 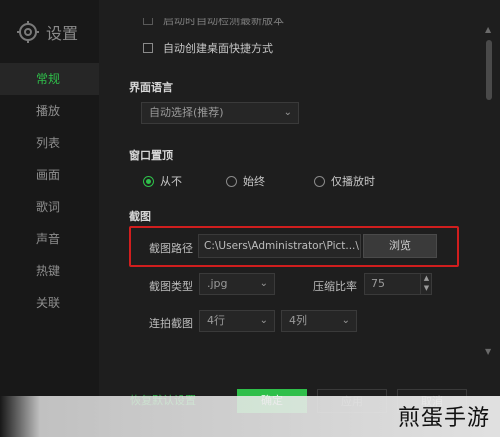 What do you see at coordinates (489, 70) in the screenshot?
I see `scrollbar-thumb` at bounding box center [489, 70].